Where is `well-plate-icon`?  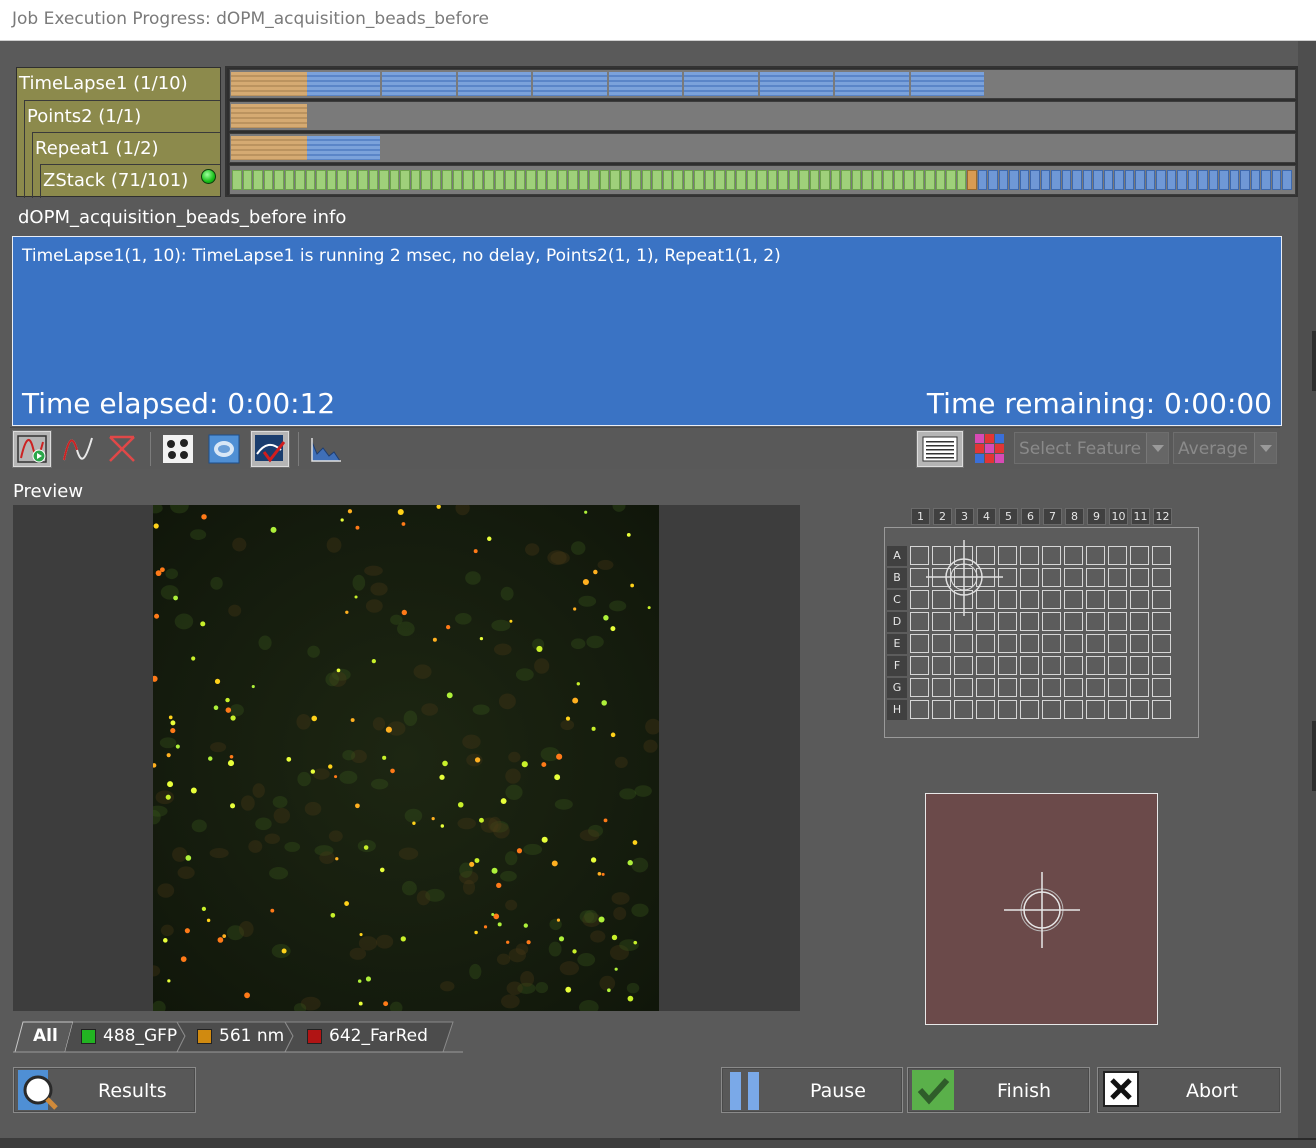 well-plate-icon is located at coordinates (940, 449).